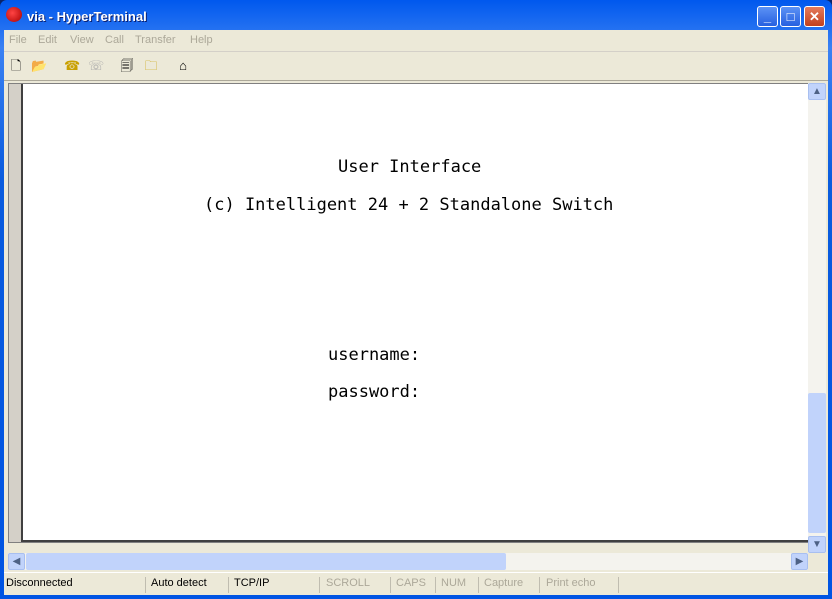 This screenshot has width=832, height=599. I want to click on status-caps: CAPS, so click(415, 585).